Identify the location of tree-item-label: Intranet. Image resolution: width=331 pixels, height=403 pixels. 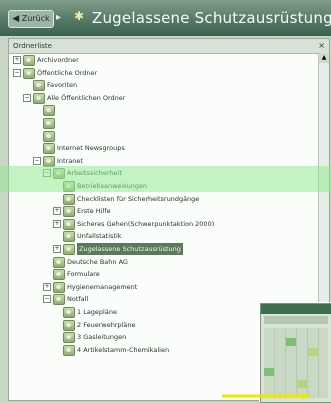
(70, 160).